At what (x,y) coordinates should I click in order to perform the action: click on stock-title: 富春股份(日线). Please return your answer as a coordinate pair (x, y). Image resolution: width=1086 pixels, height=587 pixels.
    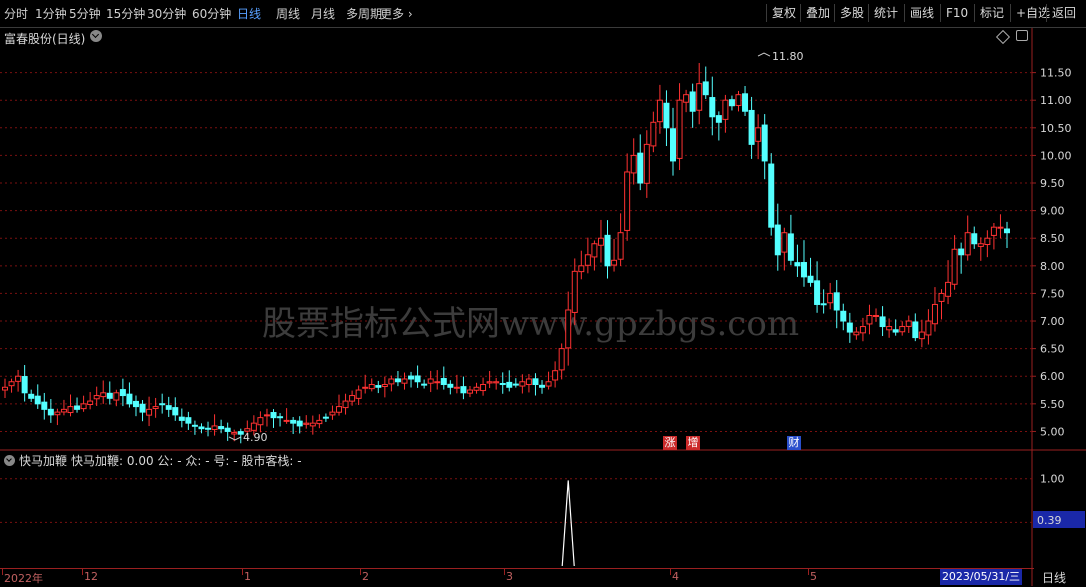
    Looking at the image, I should click on (45, 39).